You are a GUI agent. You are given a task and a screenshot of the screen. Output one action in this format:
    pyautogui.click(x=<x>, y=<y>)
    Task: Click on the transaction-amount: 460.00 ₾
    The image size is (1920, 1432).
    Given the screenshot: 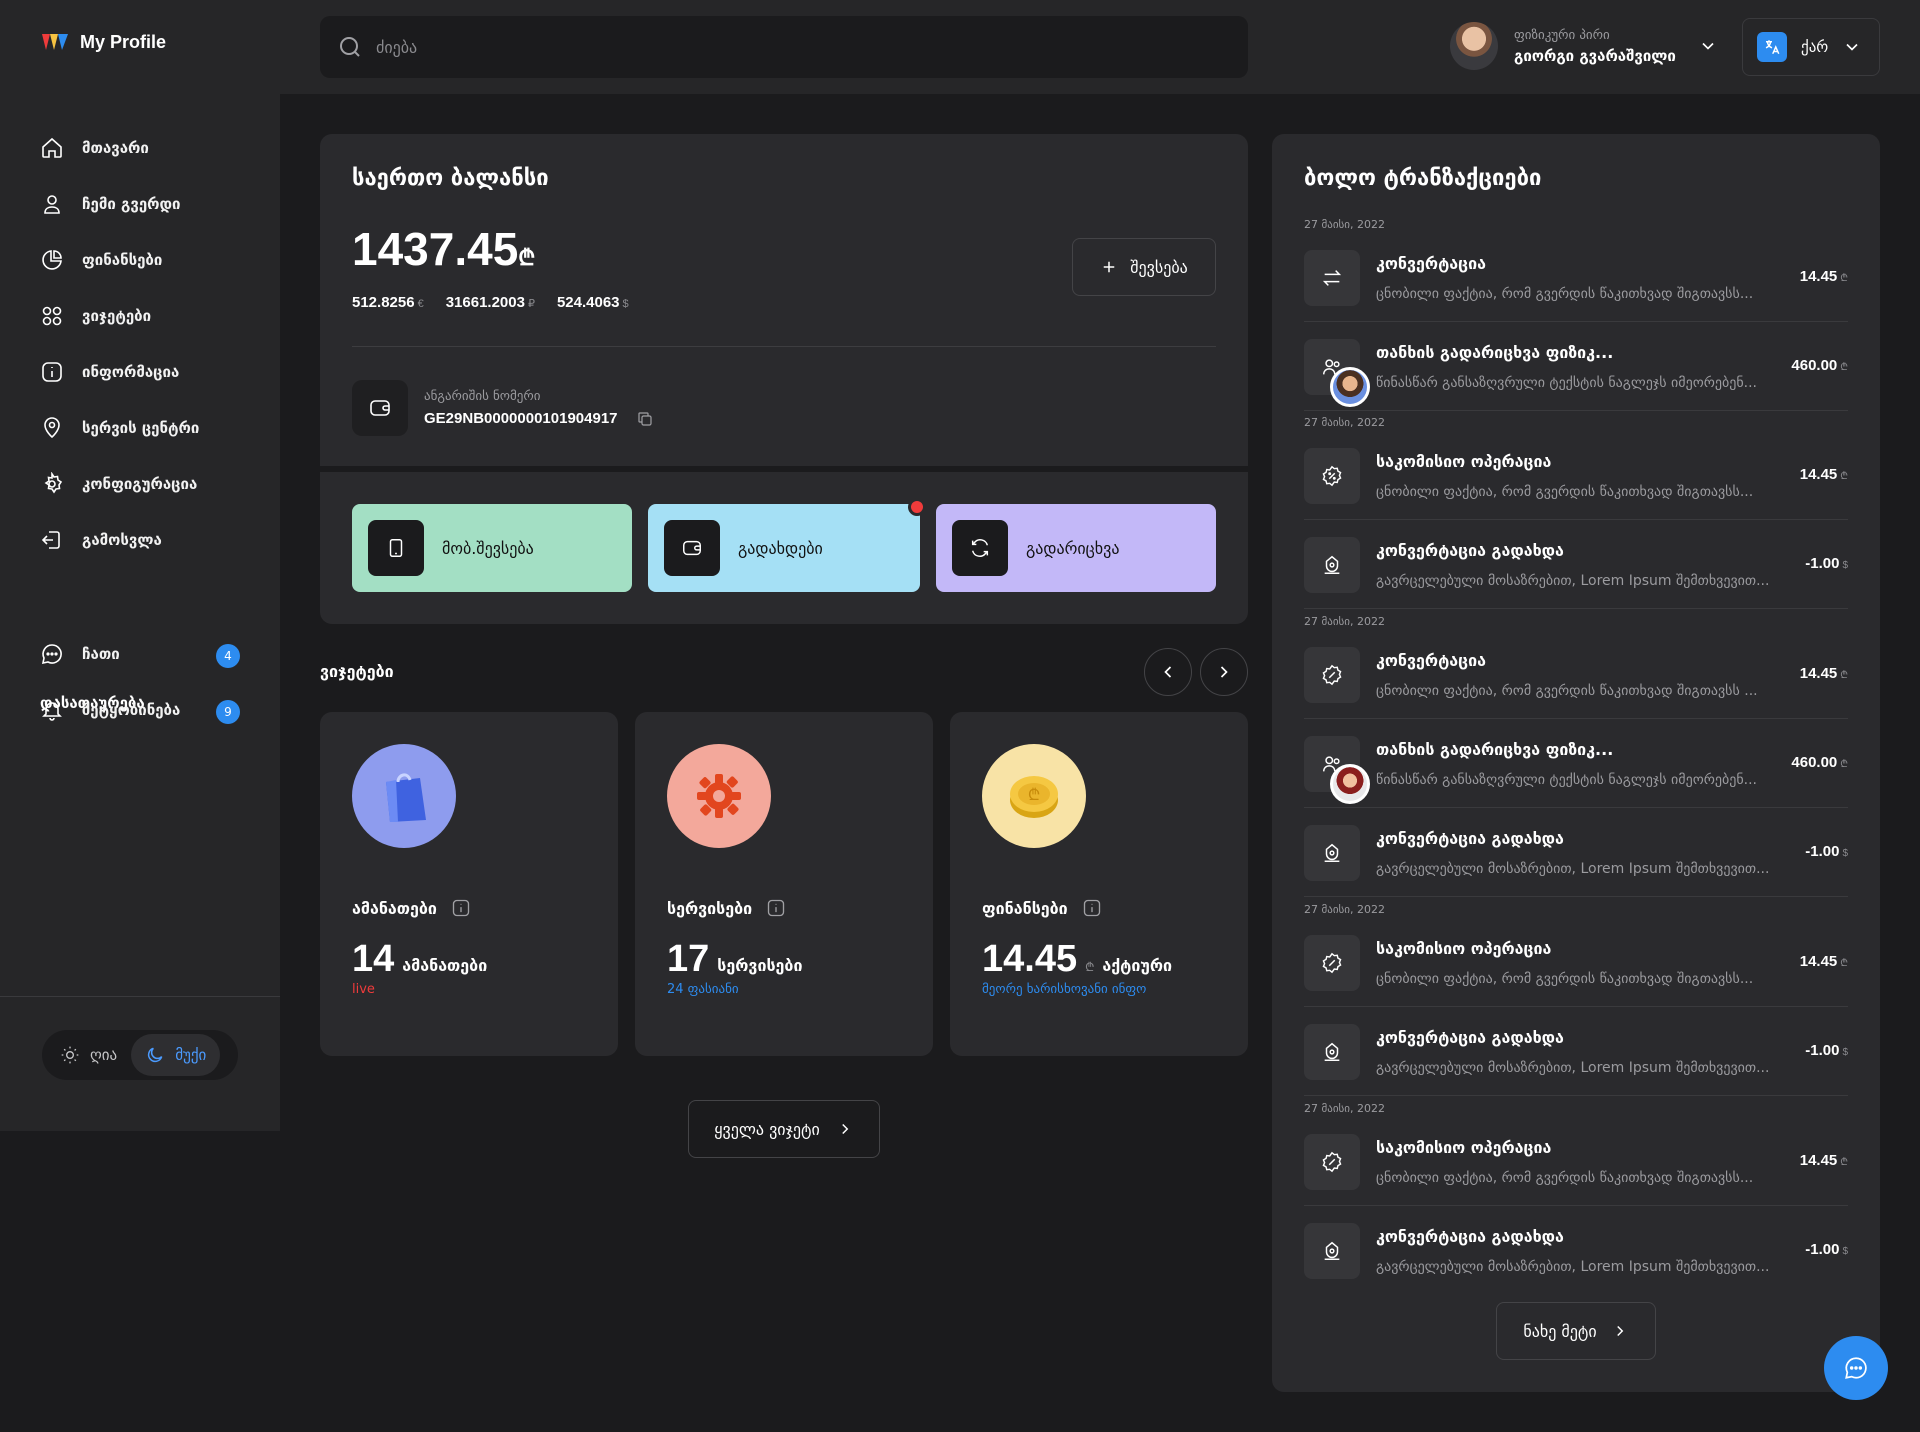 What is the action you would take?
    pyautogui.click(x=1819, y=365)
    